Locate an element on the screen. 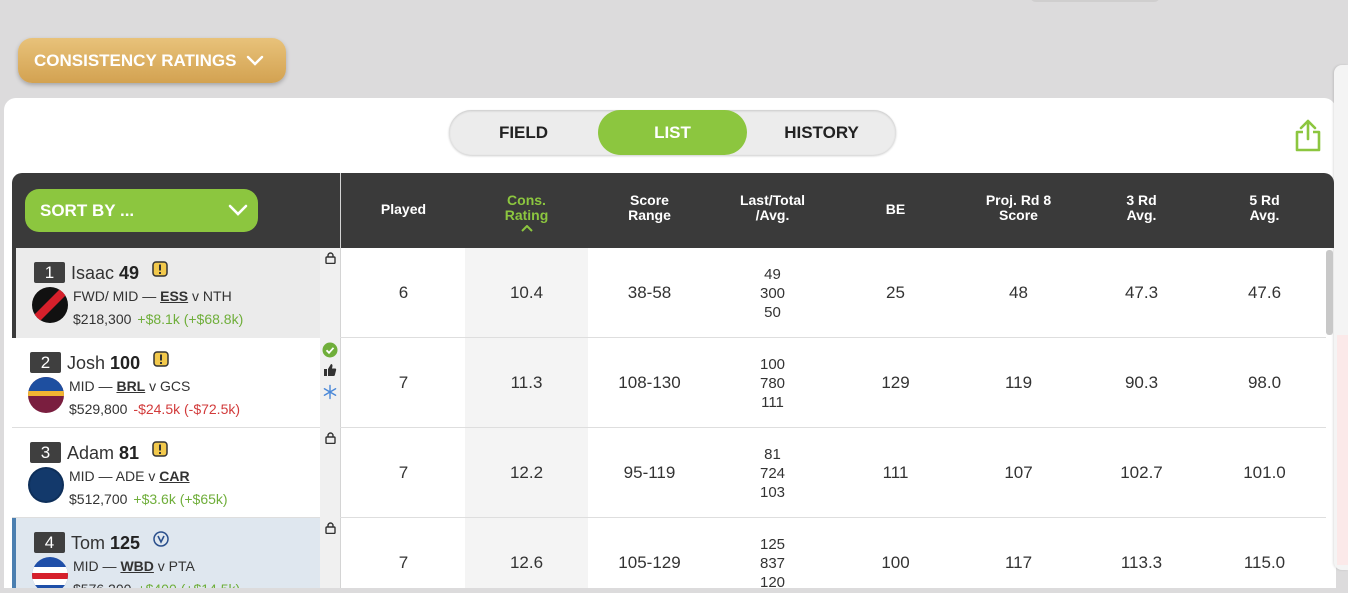 This screenshot has width=1348, height=593. column-header-be: BE is located at coordinates (895, 209).